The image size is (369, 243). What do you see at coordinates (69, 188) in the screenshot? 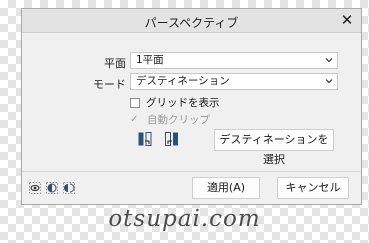
I see `split-compare-icon` at bounding box center [69, 188].